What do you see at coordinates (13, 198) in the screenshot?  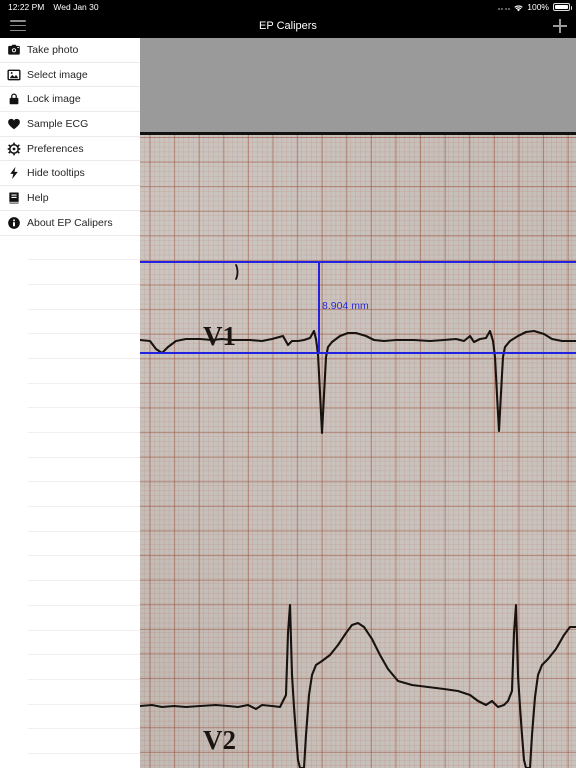 I see `book-icon` at bounding box center [13, 198].